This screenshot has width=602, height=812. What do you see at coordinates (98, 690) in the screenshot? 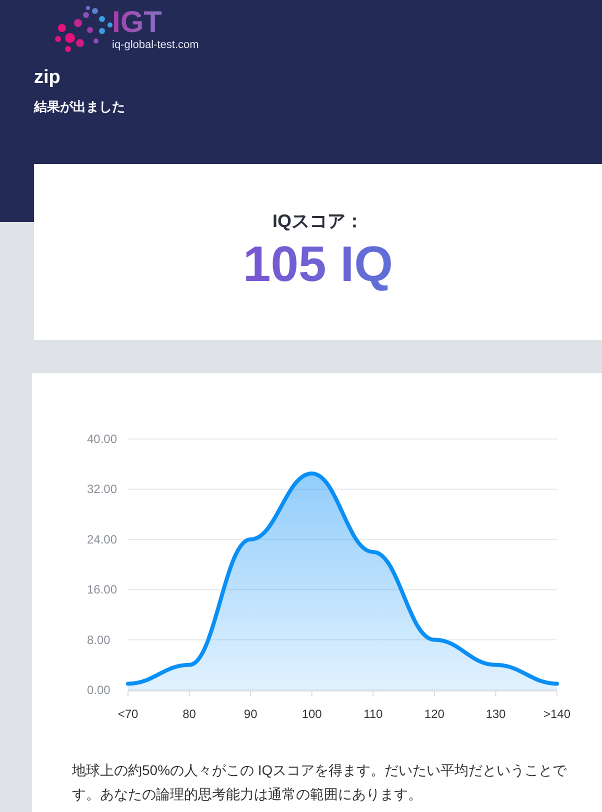
I see `y-tick-label: 0.00` at bounding box center [98, 690].